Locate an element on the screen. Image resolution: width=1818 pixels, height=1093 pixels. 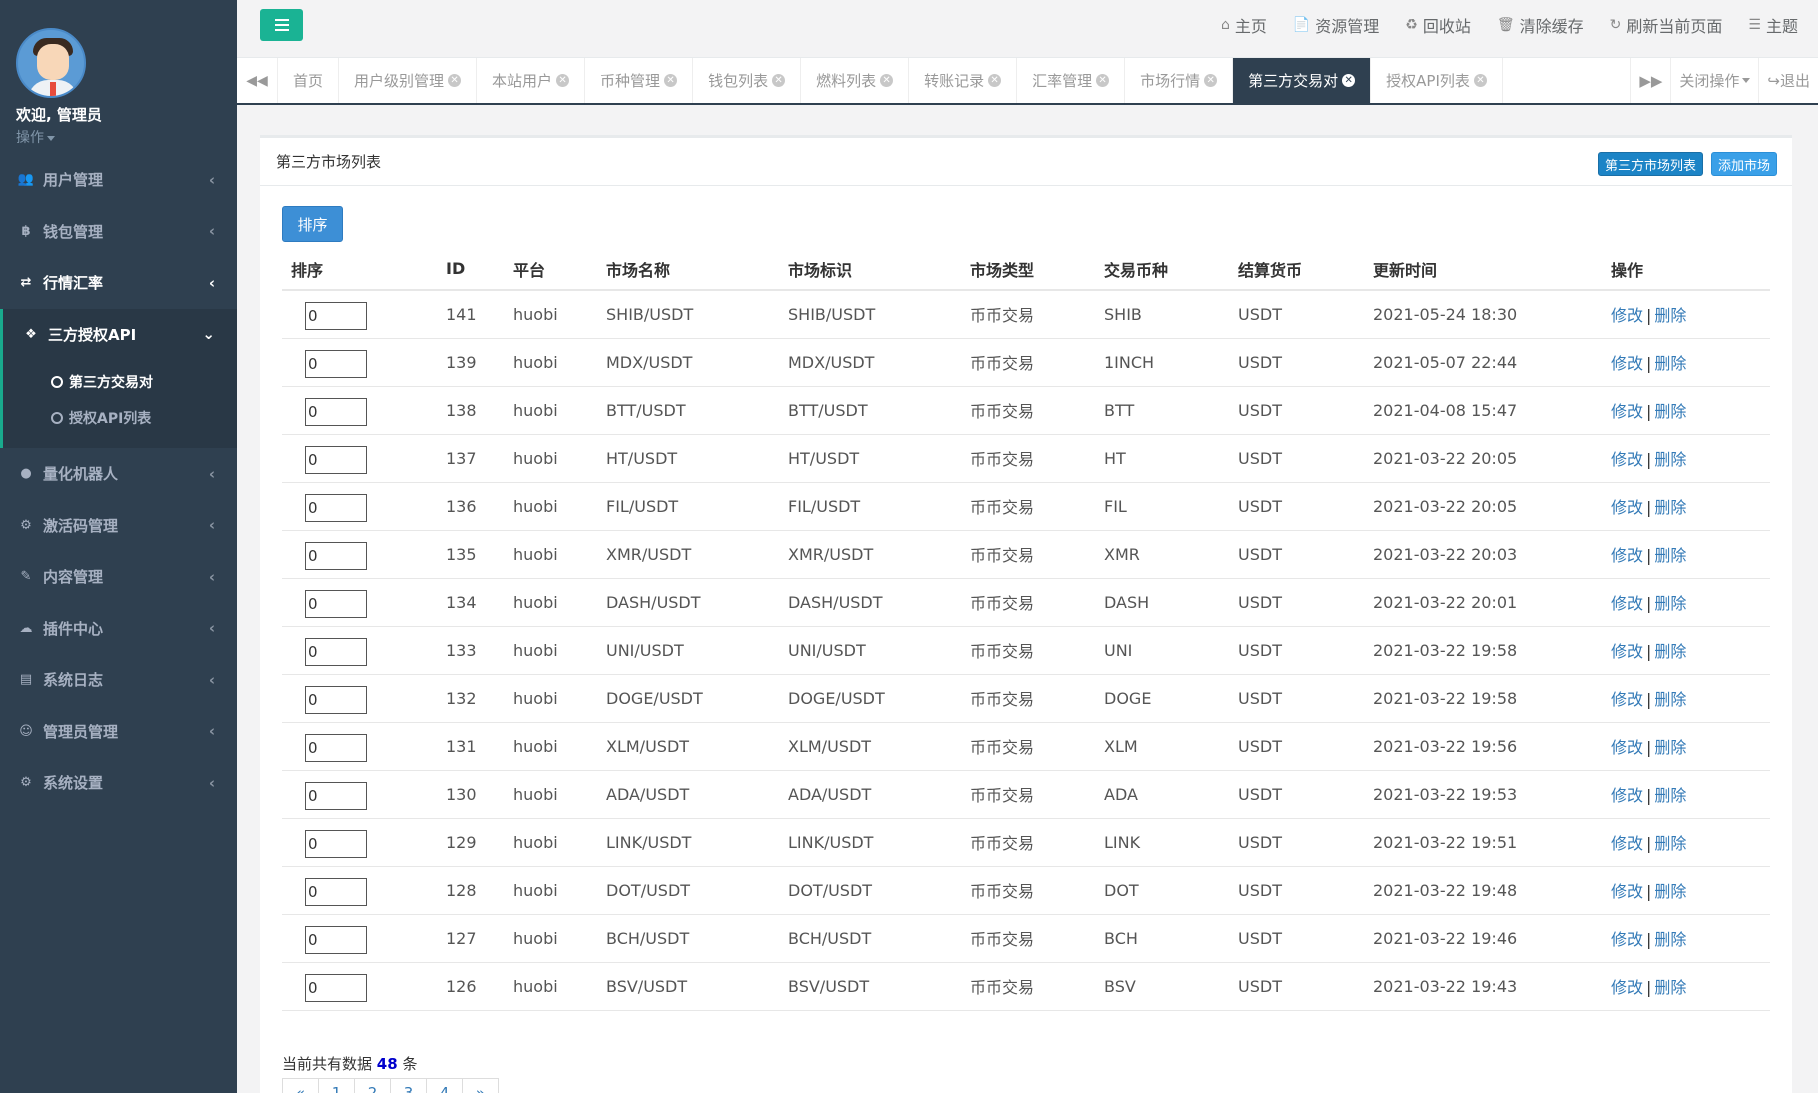
nav-wallet-management: ฿ 钱包管理 ‹ is located at coordinates (118, 232).